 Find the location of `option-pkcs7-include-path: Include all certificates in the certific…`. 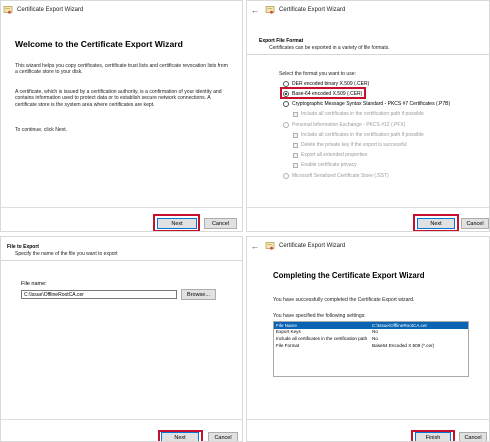

option-pkcs7-include-path: Include all certificates in the certific… is located at coordinates (358, 114).